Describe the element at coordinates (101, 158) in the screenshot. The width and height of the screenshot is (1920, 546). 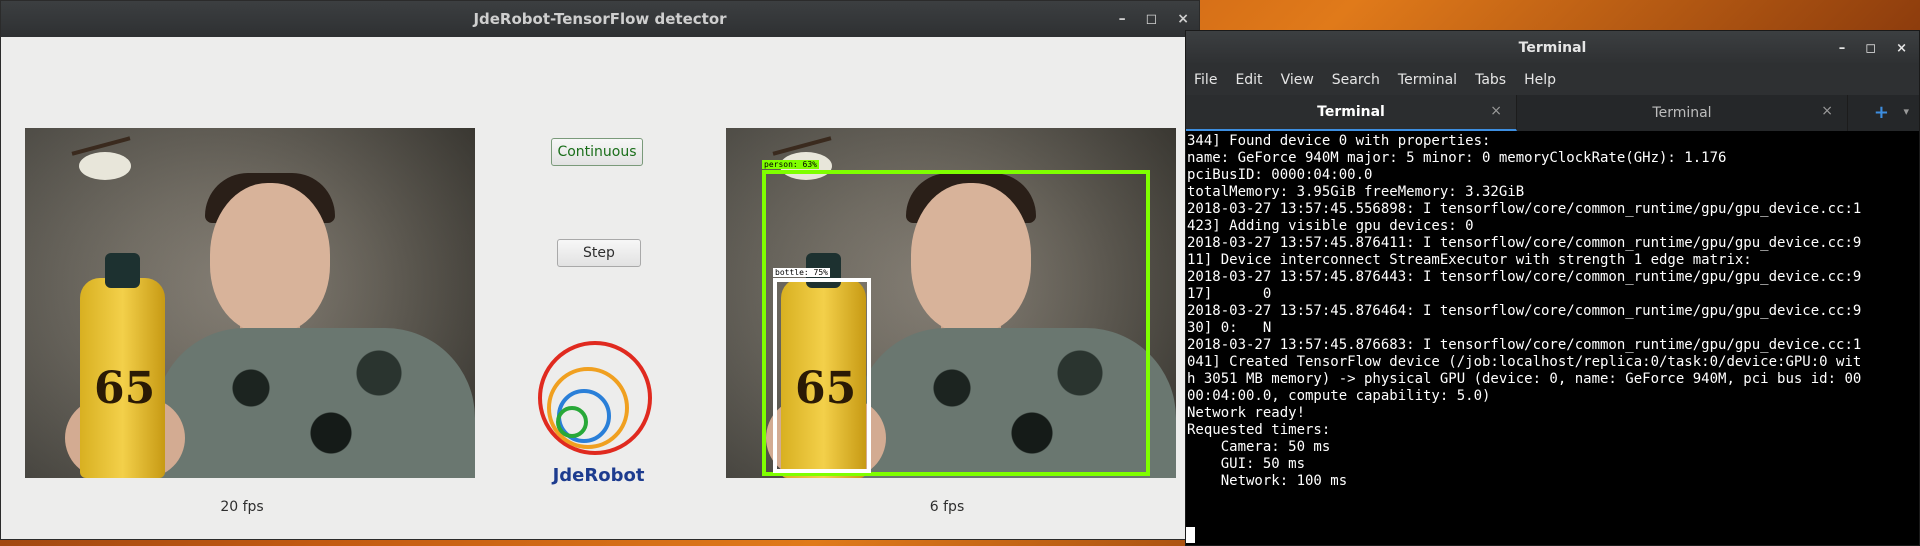
I see `ceiling-fan-image` at that location.